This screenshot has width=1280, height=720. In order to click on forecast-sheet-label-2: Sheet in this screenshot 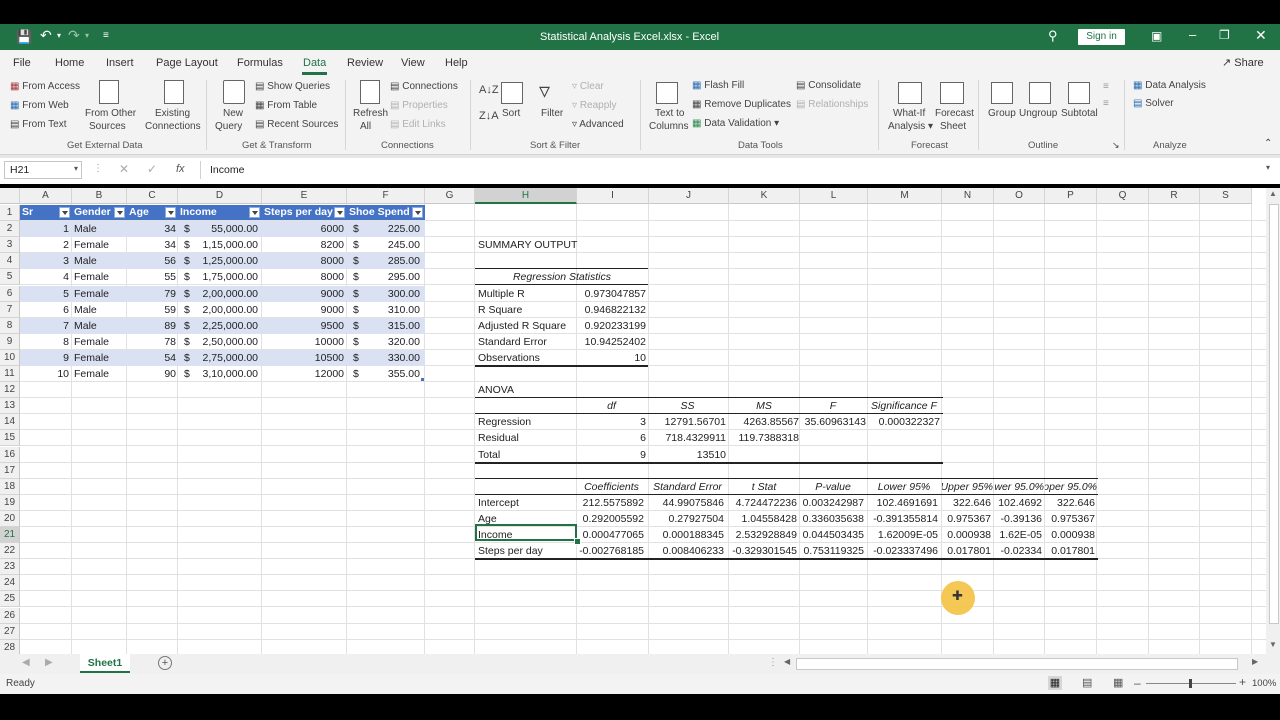, I will do `click(953, 126)`.